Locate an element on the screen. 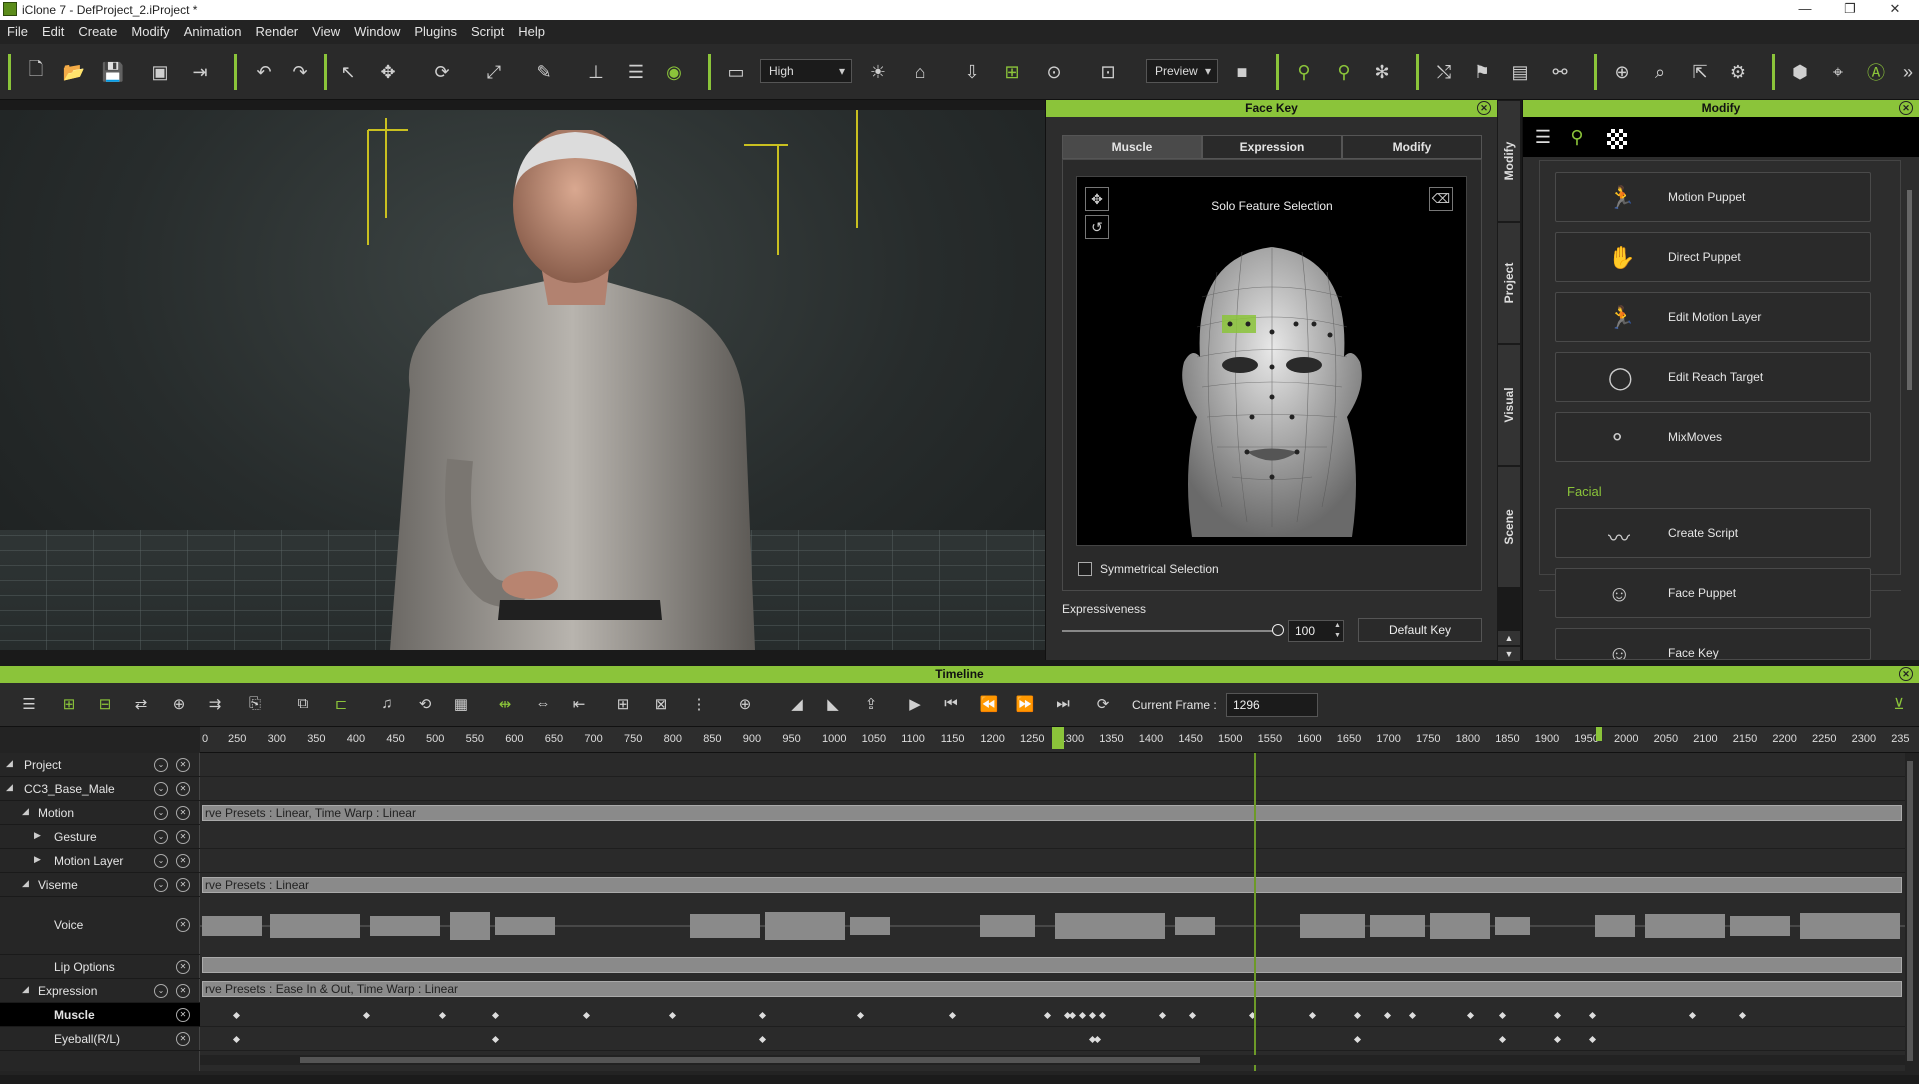 Image resolution: width=1919 pixels, height=1084 pixels. visibility-eye-icon: ◉ is located at coordinates (674, 72).